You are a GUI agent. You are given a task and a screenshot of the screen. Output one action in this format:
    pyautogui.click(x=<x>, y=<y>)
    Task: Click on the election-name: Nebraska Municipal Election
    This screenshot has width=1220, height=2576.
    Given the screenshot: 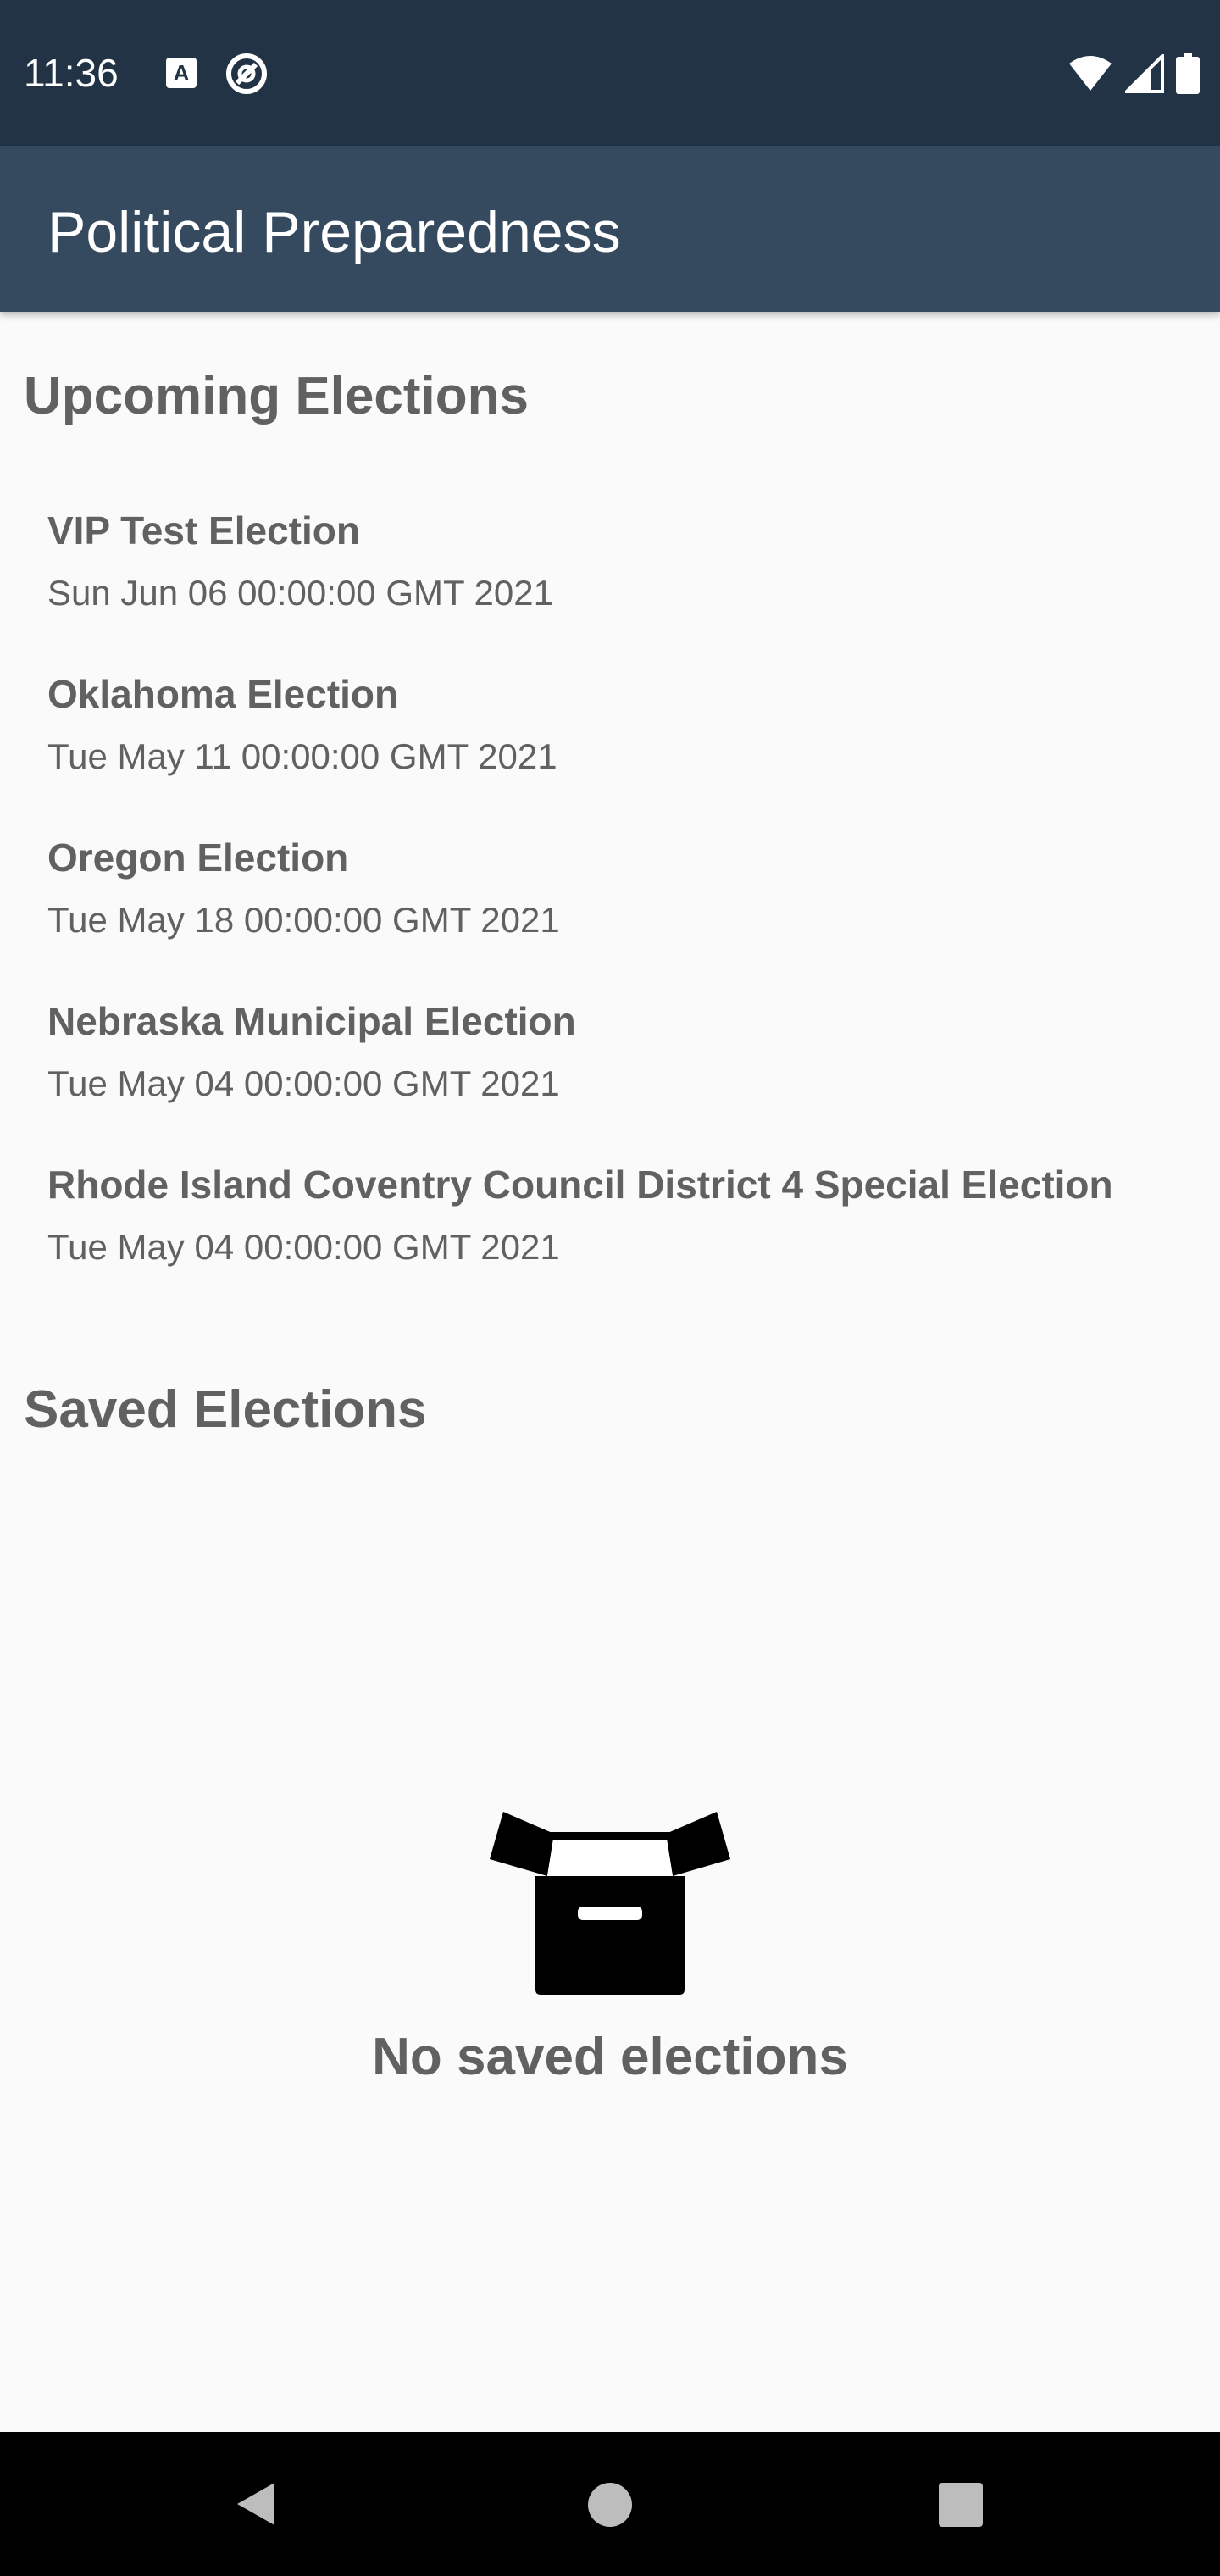 What is the action you would take?
    pyautogui.click(x=311, y=1021)
    